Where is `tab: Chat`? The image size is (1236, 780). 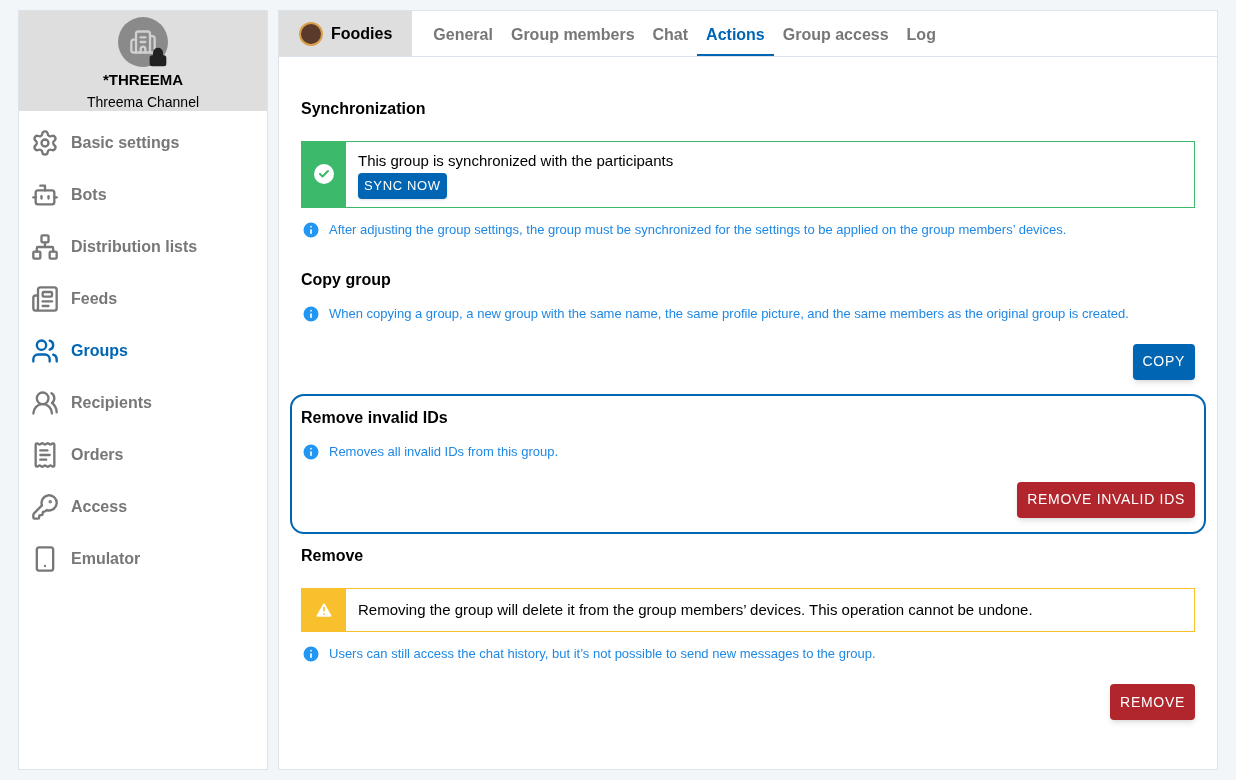 tab: Chat is located at coordinates (670, 33).